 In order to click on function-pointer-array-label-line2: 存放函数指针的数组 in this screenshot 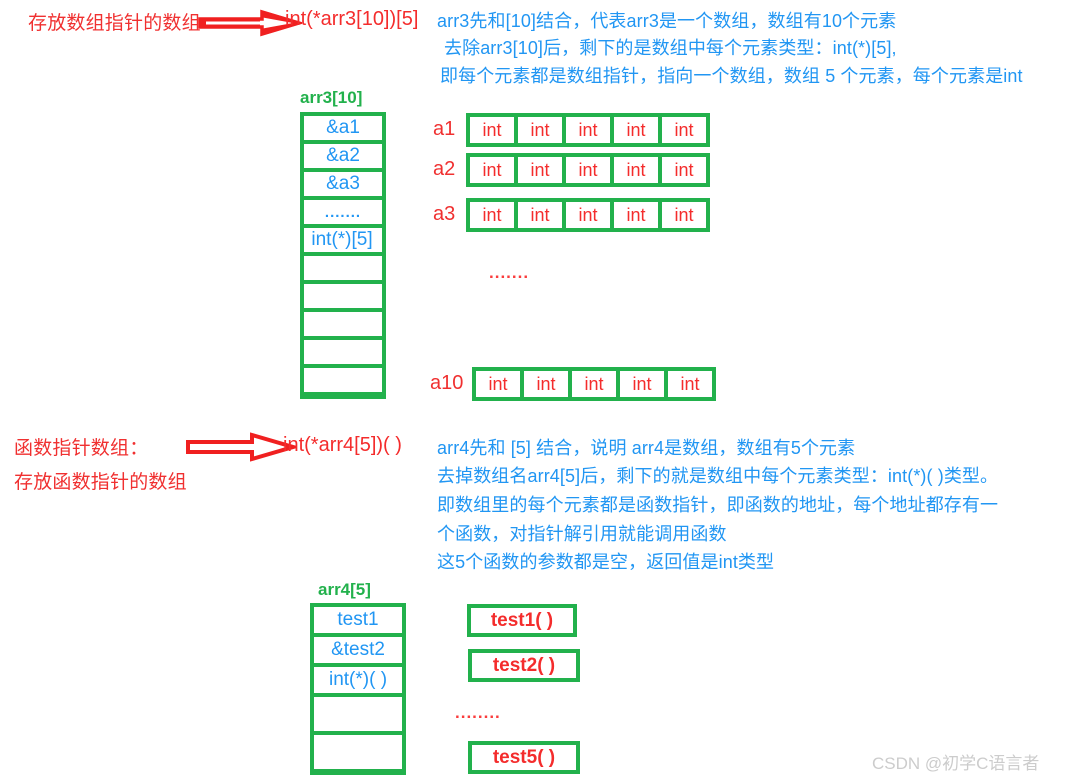, I will do `click(100, 482)`.